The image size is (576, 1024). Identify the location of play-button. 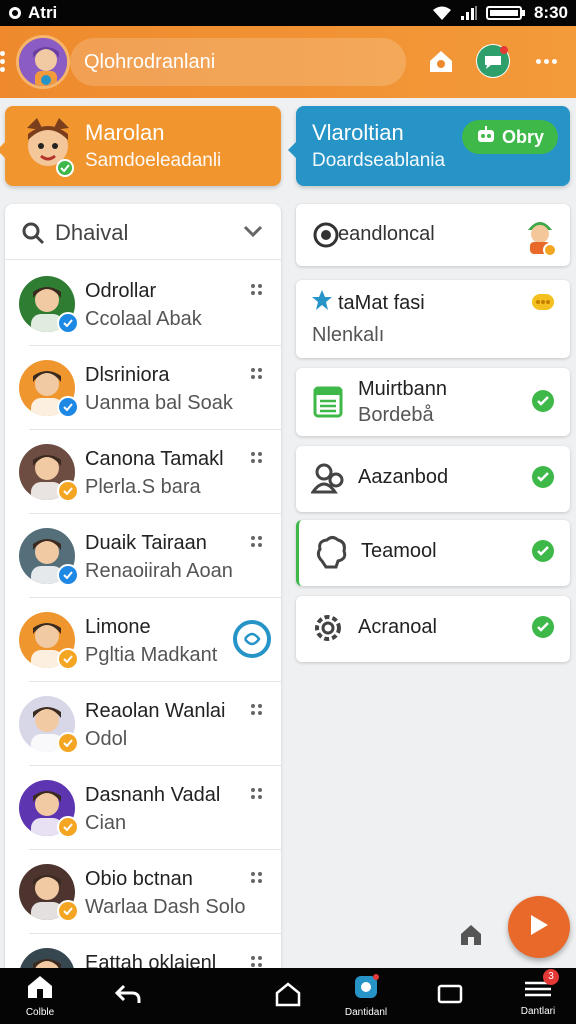
(539, 927).